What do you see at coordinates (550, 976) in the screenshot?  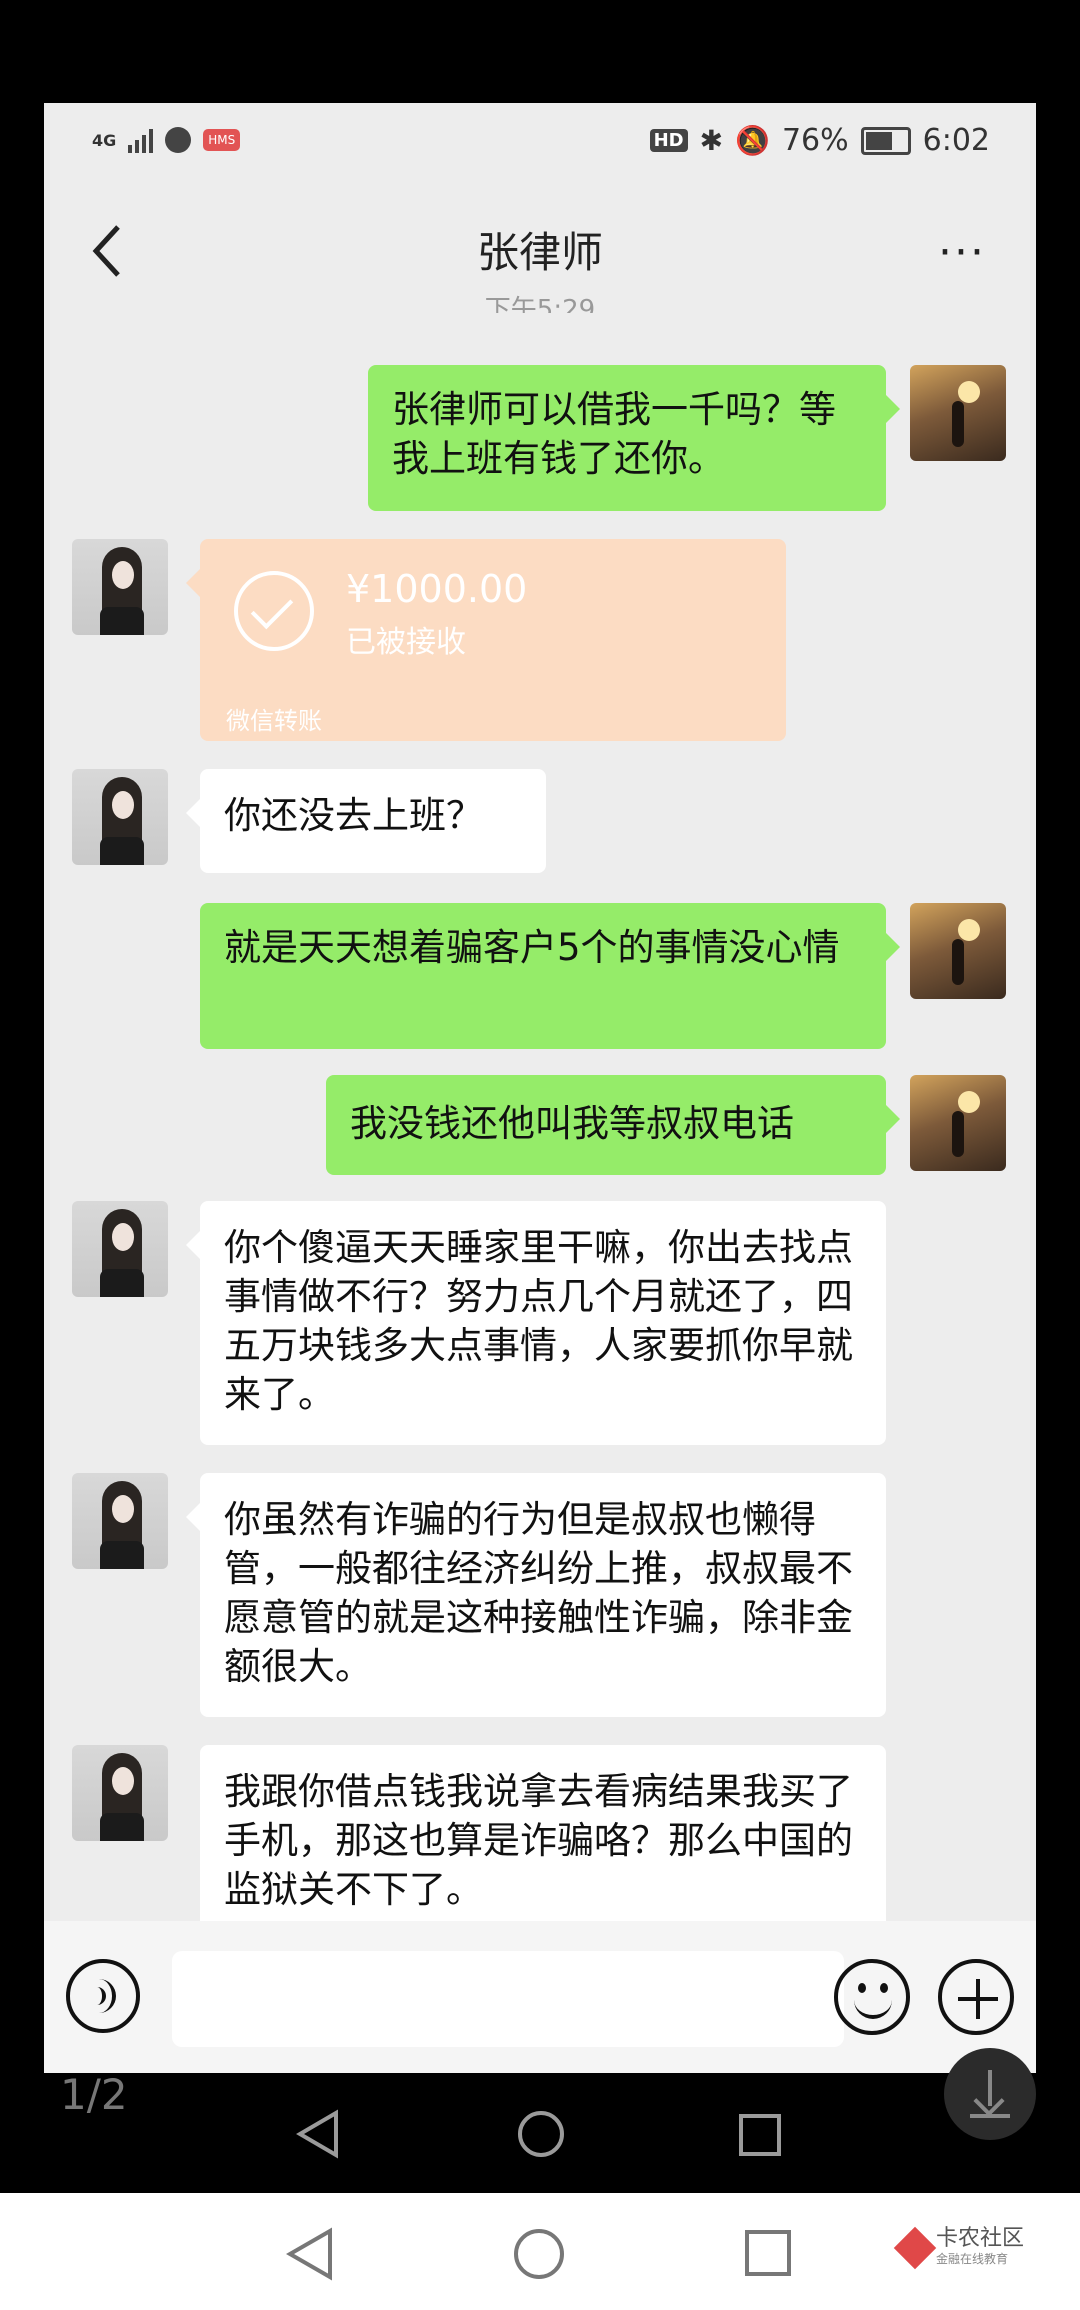 I see `message-bubble-sent: 就是天天想着骗客户5个的事情没心情` at bounding box center [550, 976].